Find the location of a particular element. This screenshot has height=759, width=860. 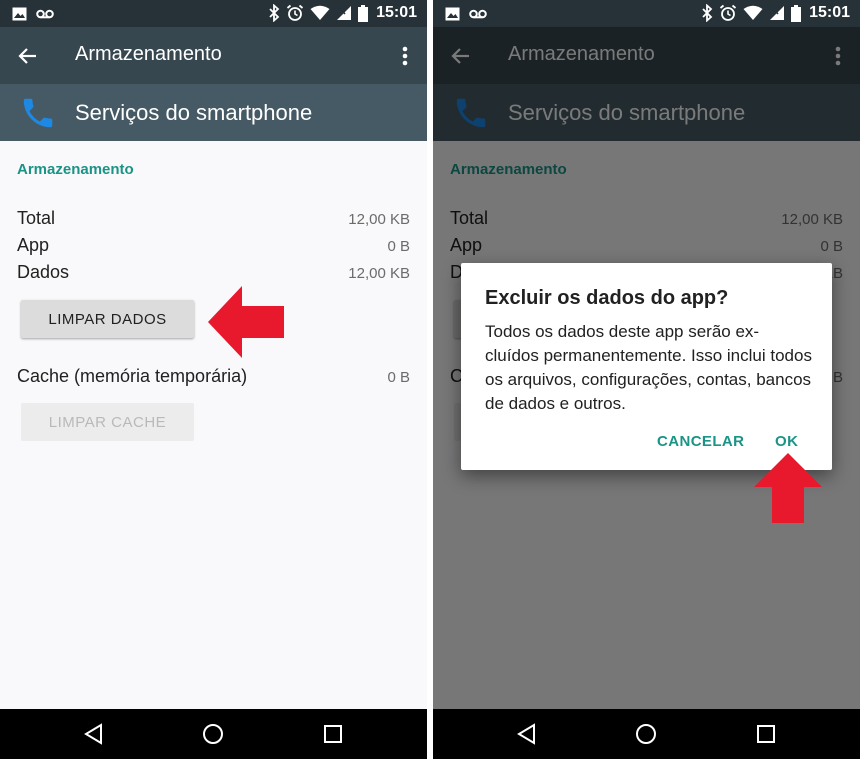

cancel-button: CANCELAR is located at coordinates (700, 441).